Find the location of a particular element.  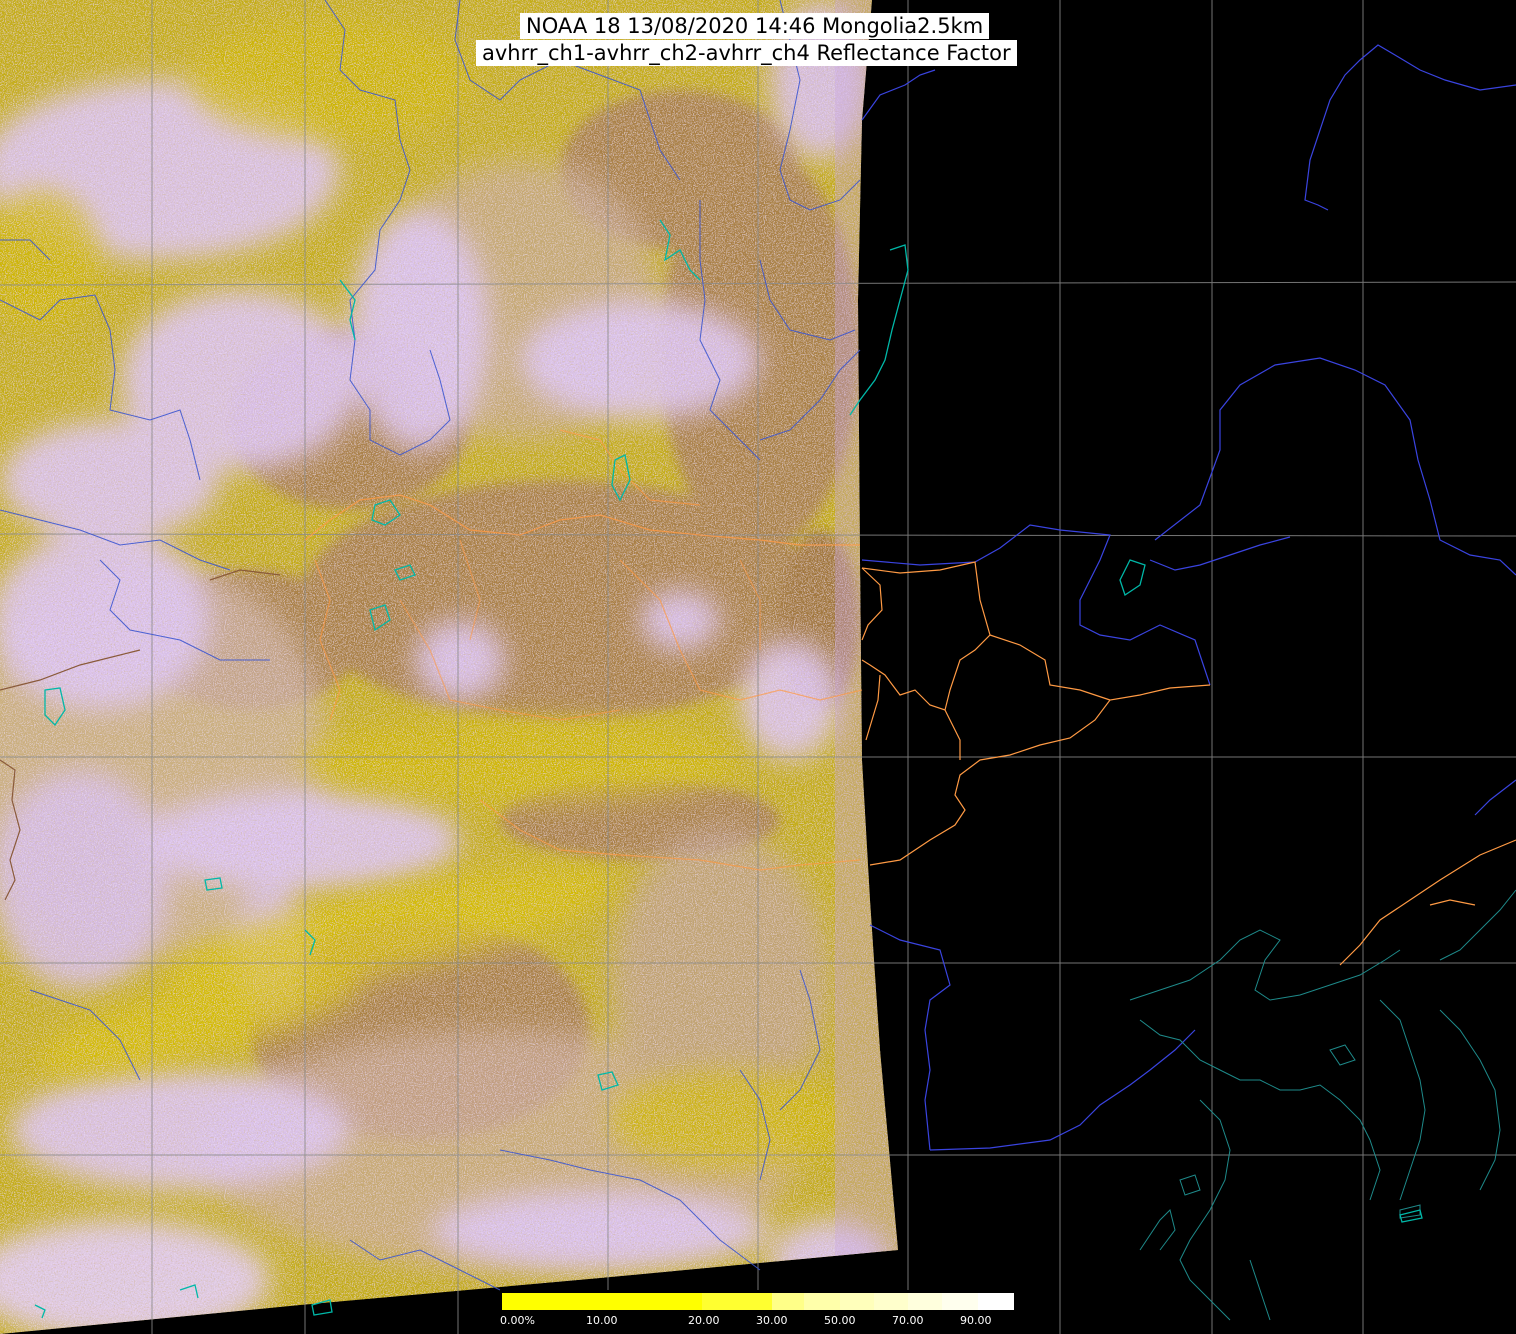

colorbar-label: 50.00 is located at coordinates (840, 1320).